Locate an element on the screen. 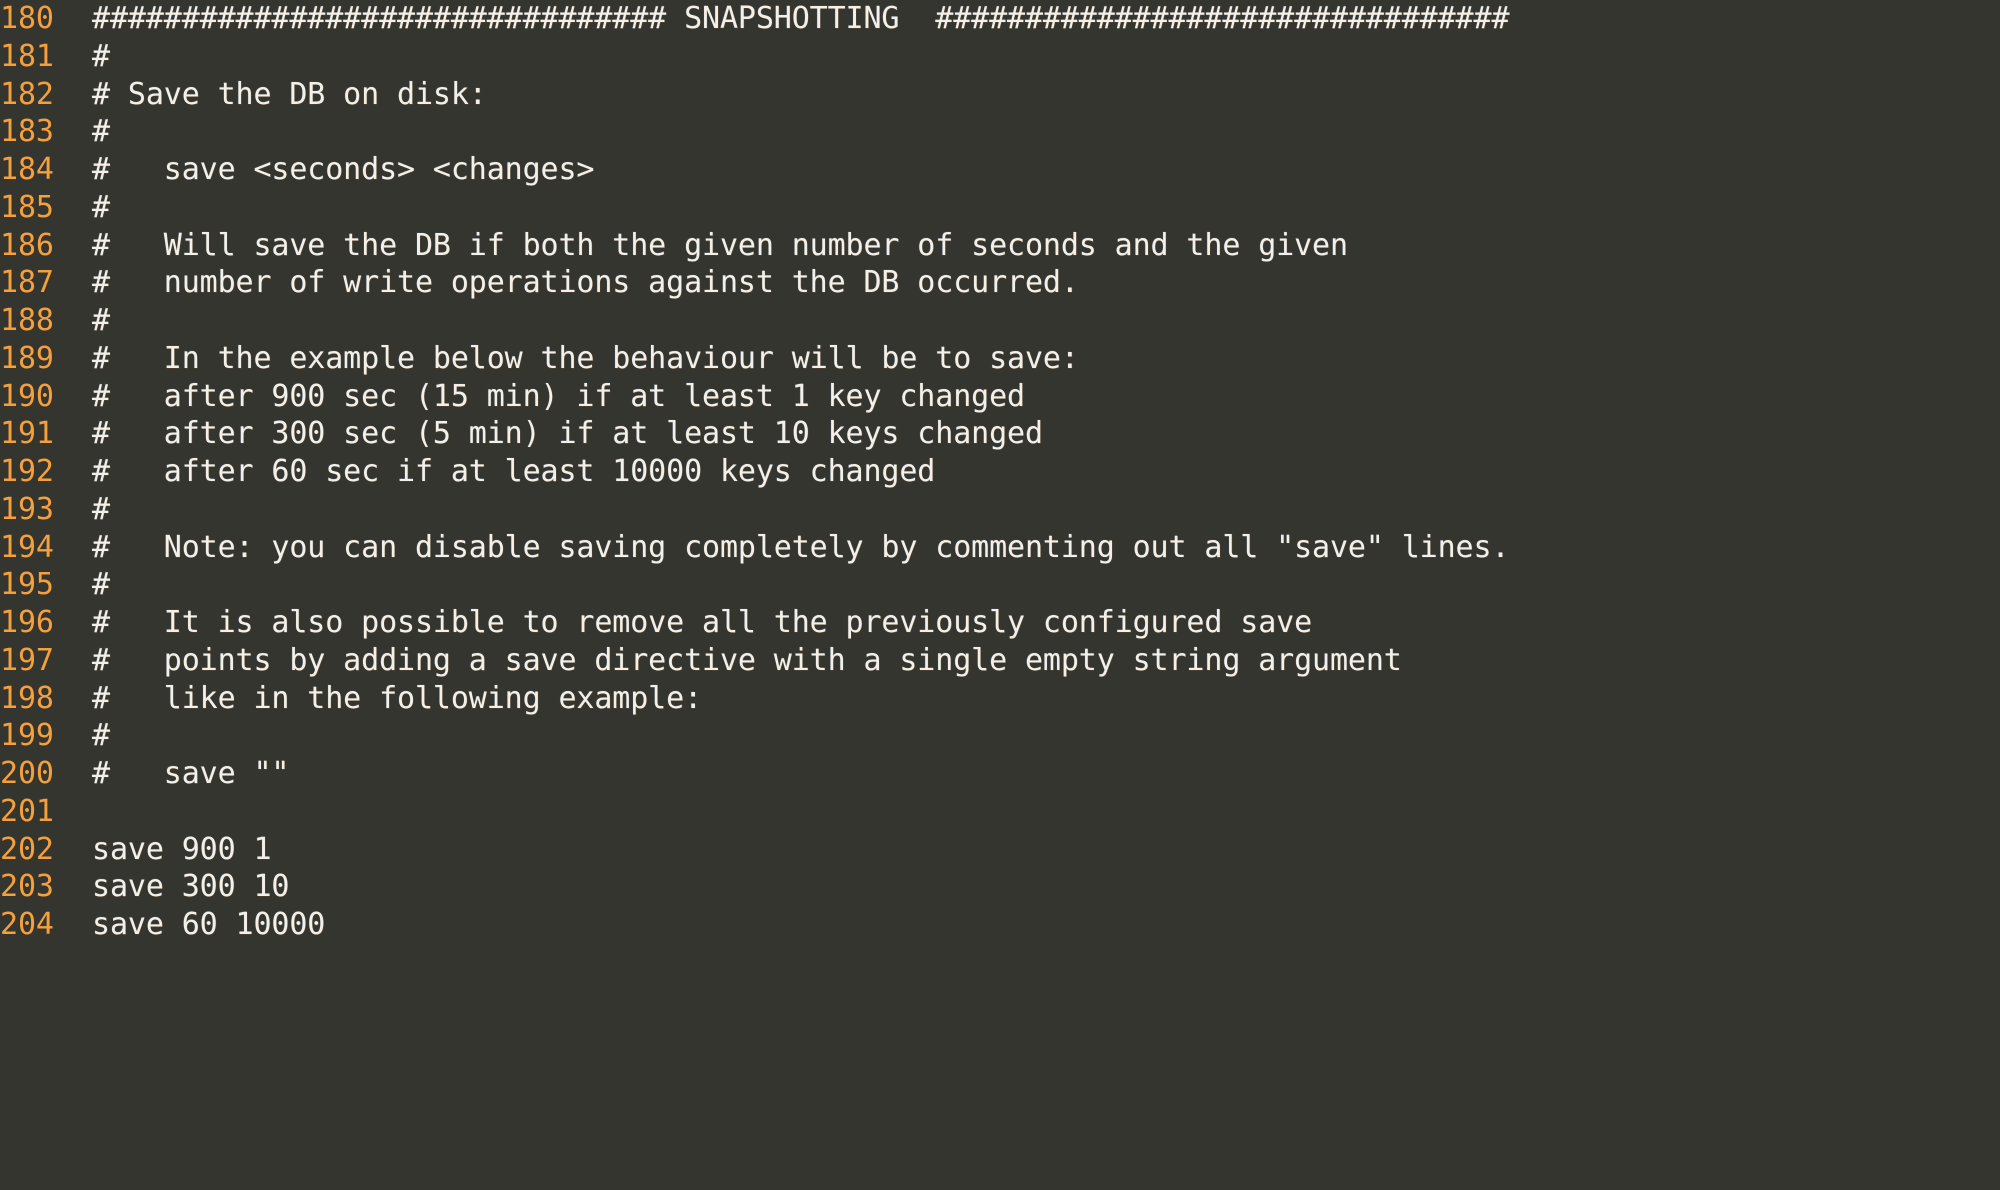 The width and height of the screenshot is (2000, 1190). line-number: 191 is located at coordinates (27, 434).